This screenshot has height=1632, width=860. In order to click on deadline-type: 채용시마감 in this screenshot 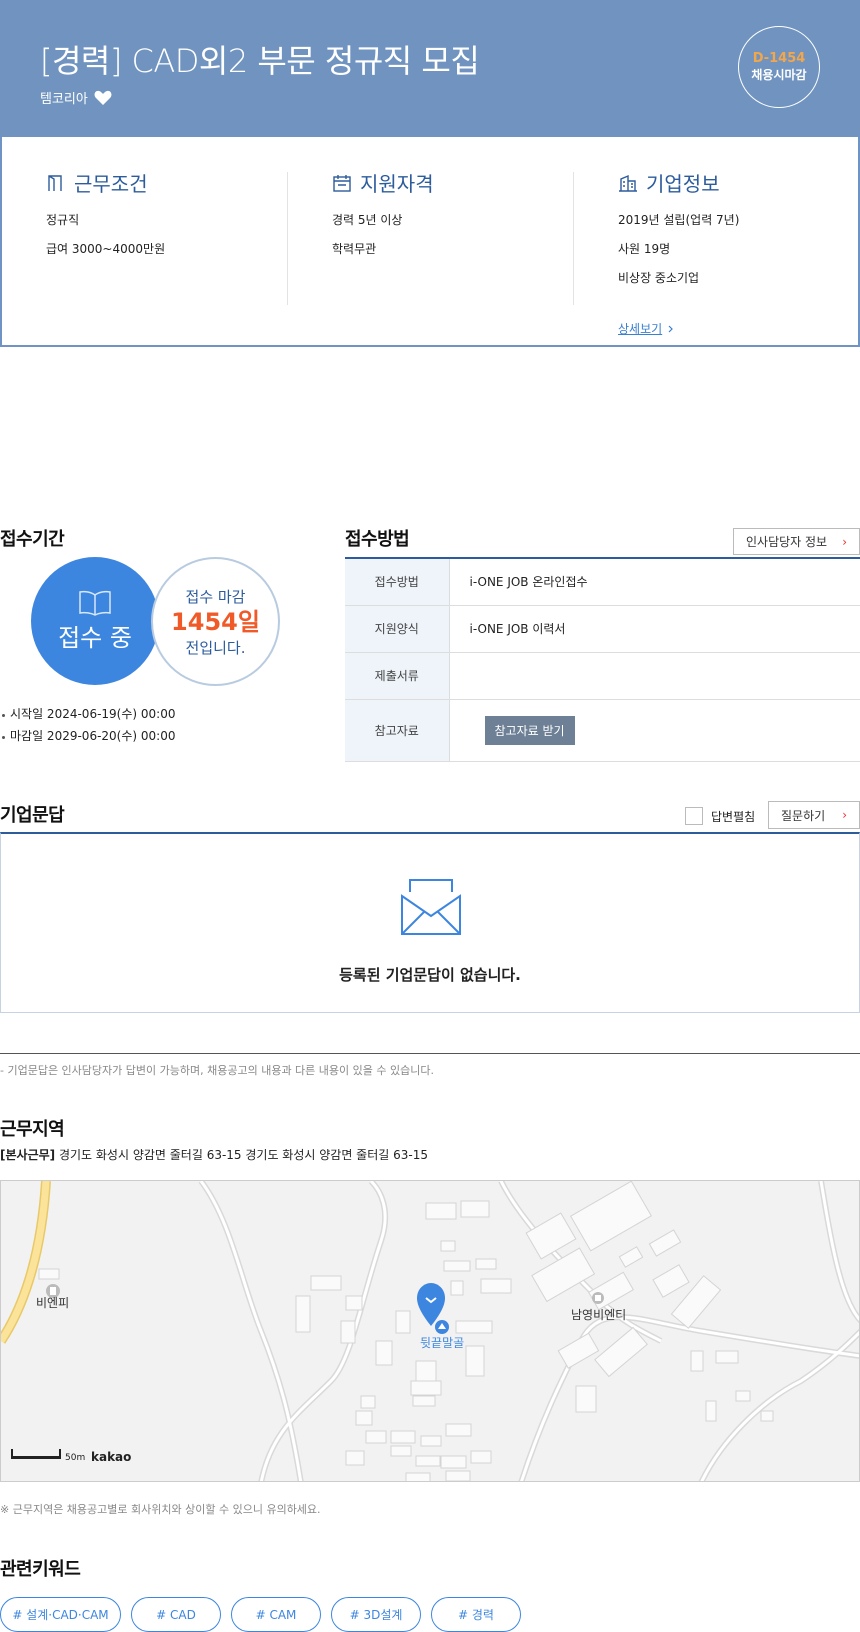, I will do `click(779, 75)`.